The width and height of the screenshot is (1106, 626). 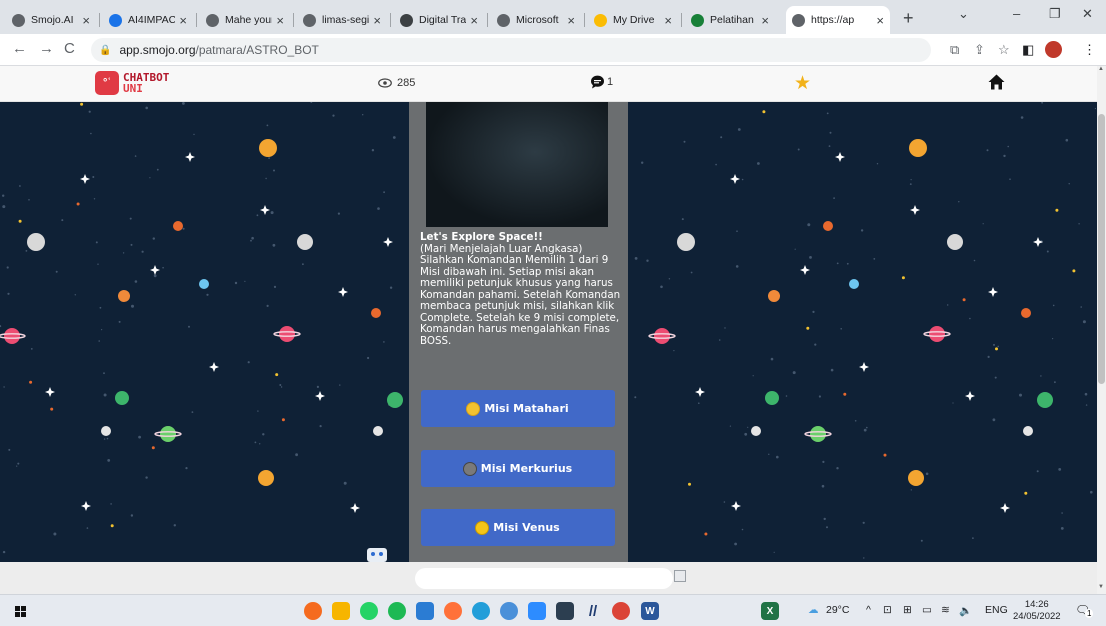 What do you see at coordinates (51, 20) in the screenshot?
I see `browser-tab: Smojo.AI ×` at bounding box center [51, 20].